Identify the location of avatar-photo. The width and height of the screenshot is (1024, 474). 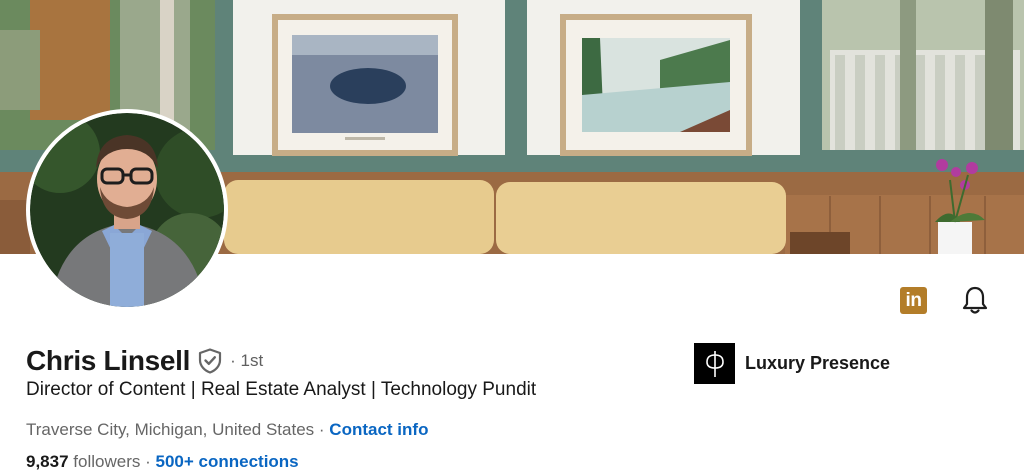
(127, 210).